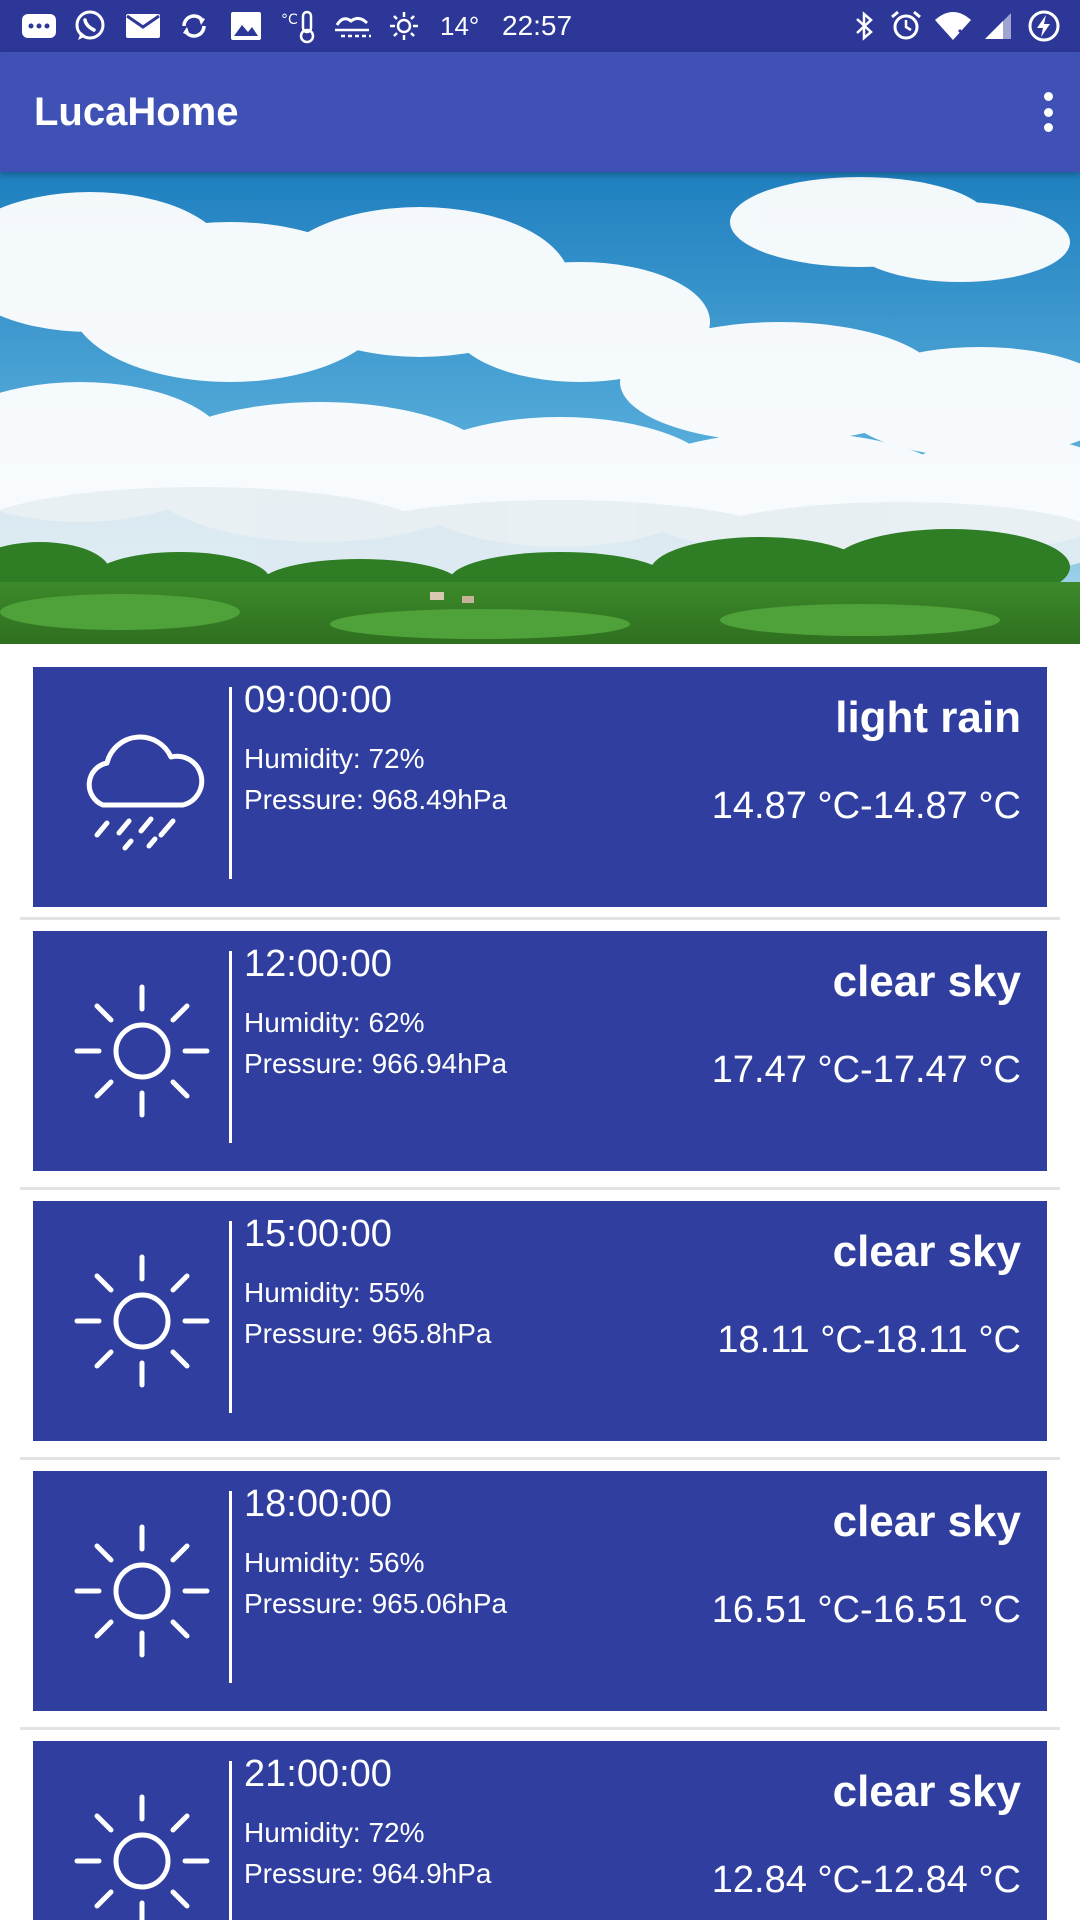  Describe the element at coordinates (368, 1873) in the screenshot. I see `forecast-pressure: Pressure: 964.9hPa` at that location.